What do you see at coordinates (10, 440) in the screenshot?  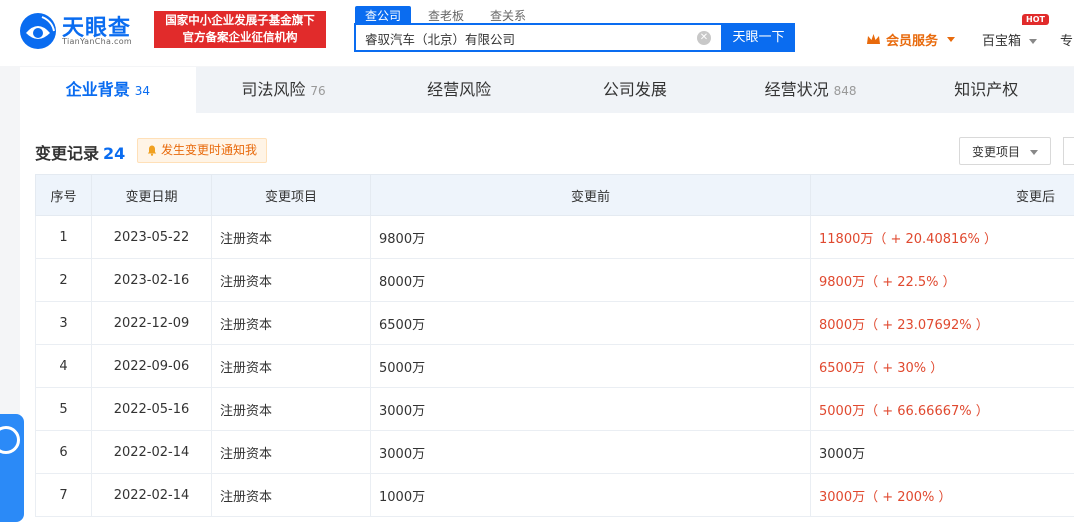 I see `customer-service-icon` at bounding box center [10, 440].